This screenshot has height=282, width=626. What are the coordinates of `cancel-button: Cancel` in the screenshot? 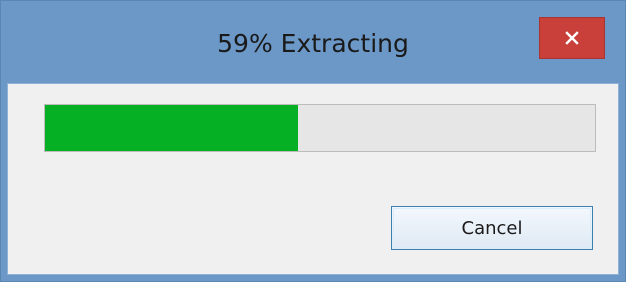 It's located at (492, 228).